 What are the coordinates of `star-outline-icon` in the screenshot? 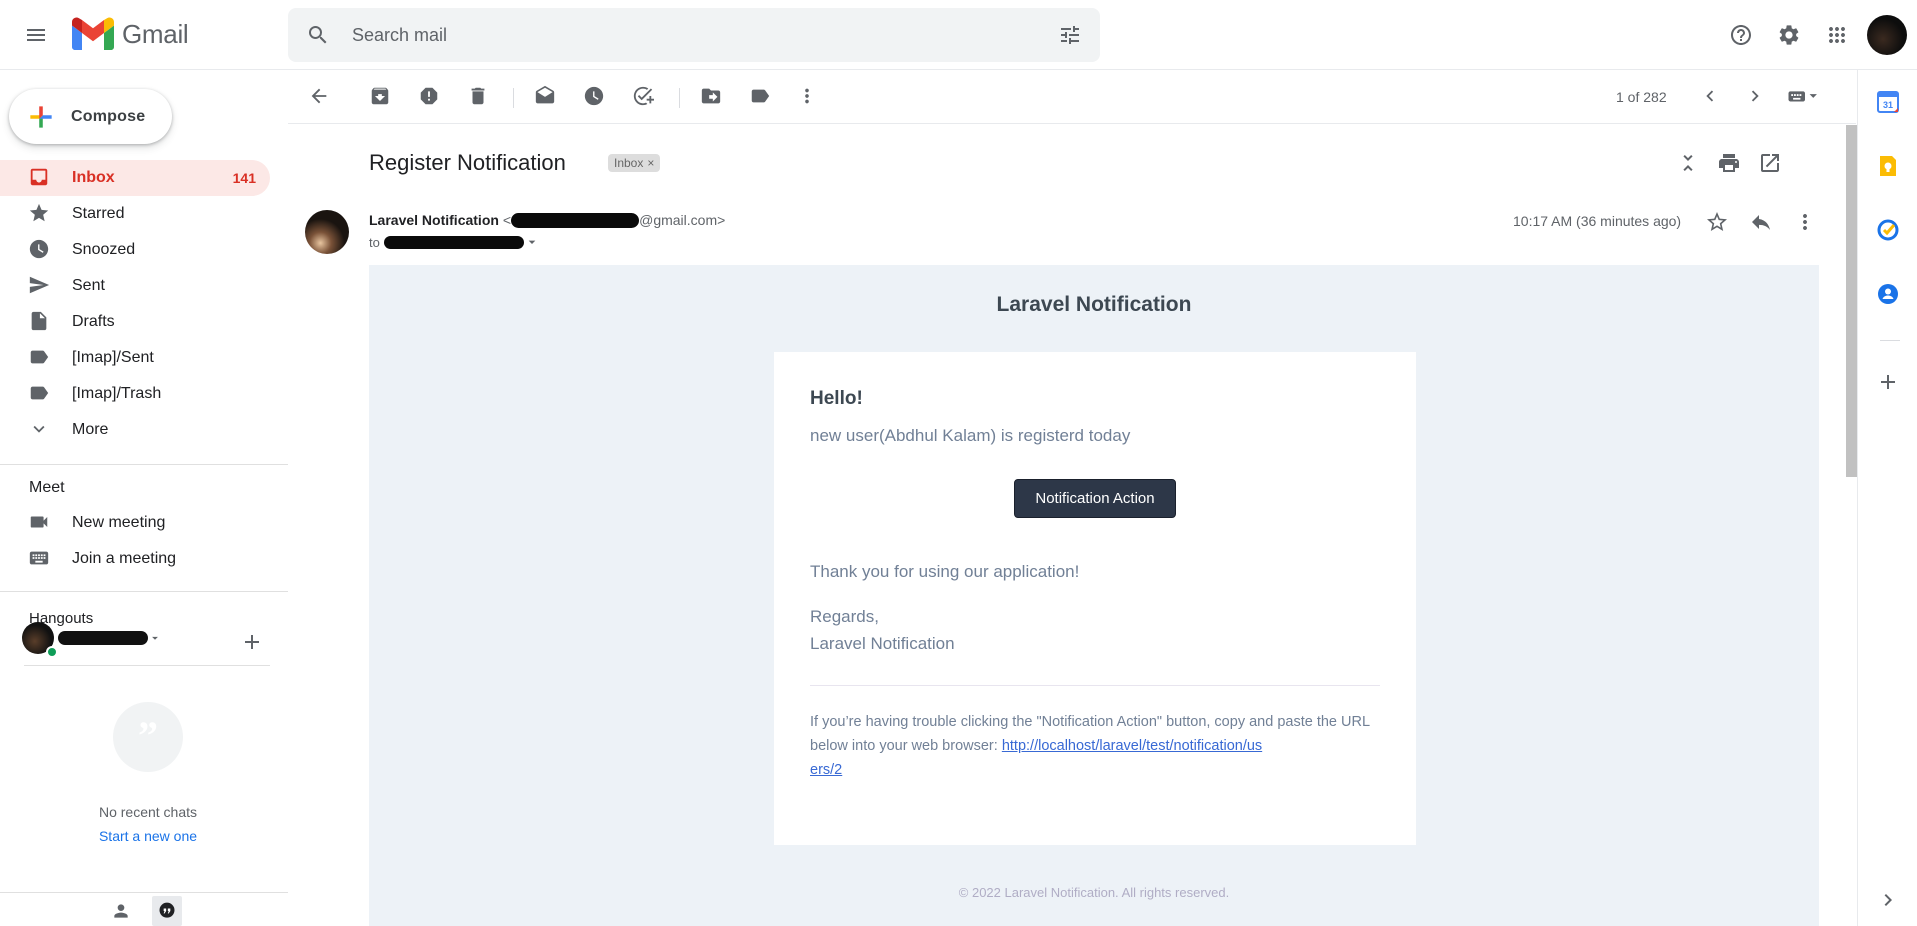 It's located at (1717, 222).